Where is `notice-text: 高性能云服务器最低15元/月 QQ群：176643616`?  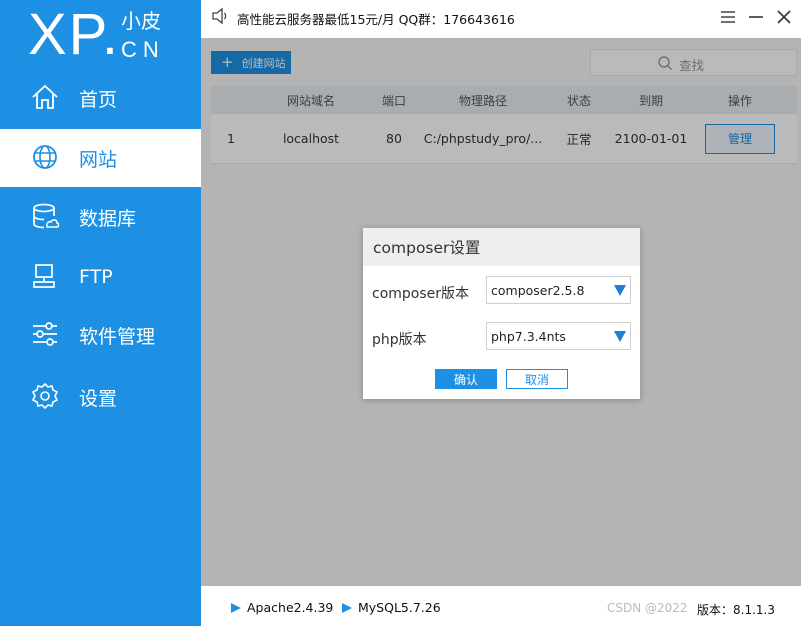 notice-text: 高性能云服务器最低15元/月 QQ群：176643616 is located at coordinates (376, 19).